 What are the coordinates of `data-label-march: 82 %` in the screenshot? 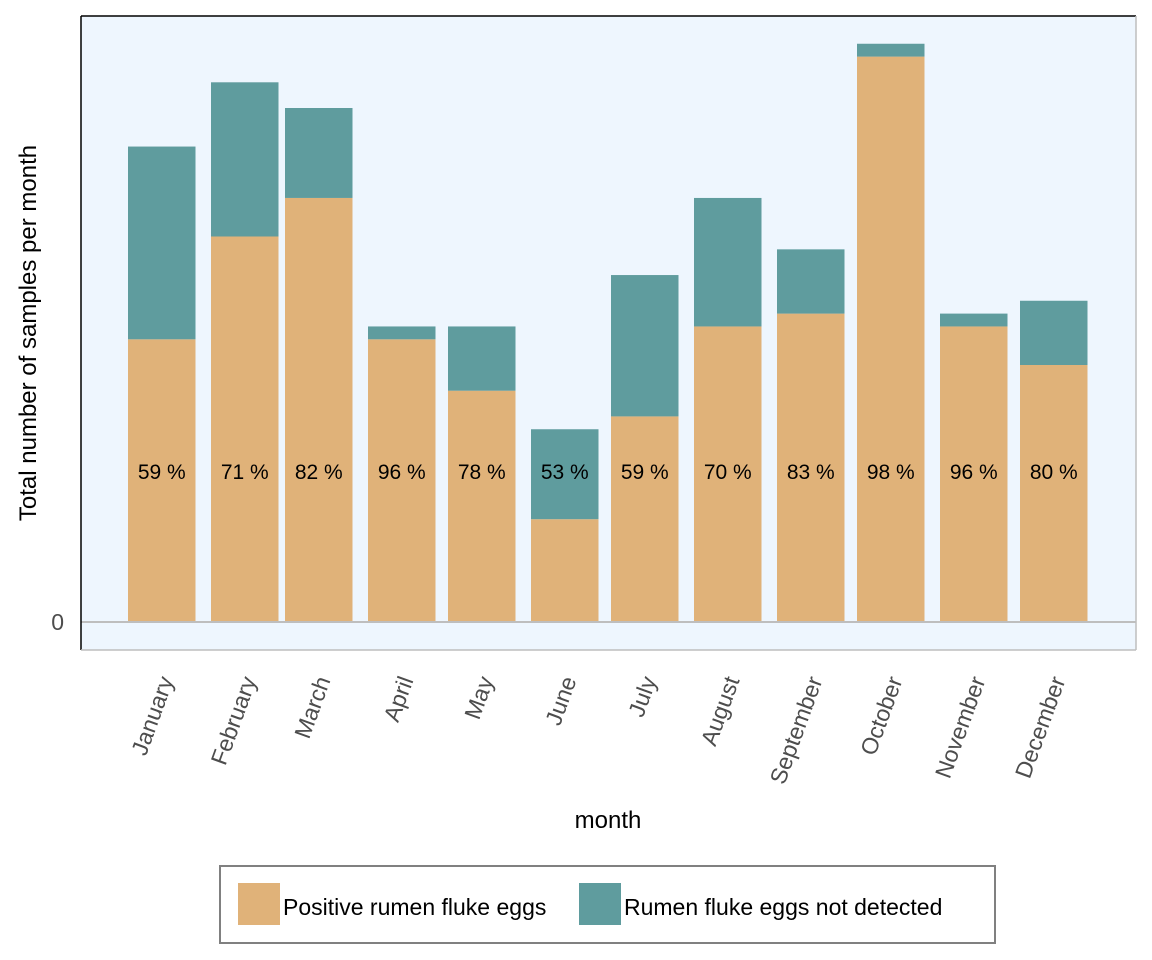 It's located at (319, 472).